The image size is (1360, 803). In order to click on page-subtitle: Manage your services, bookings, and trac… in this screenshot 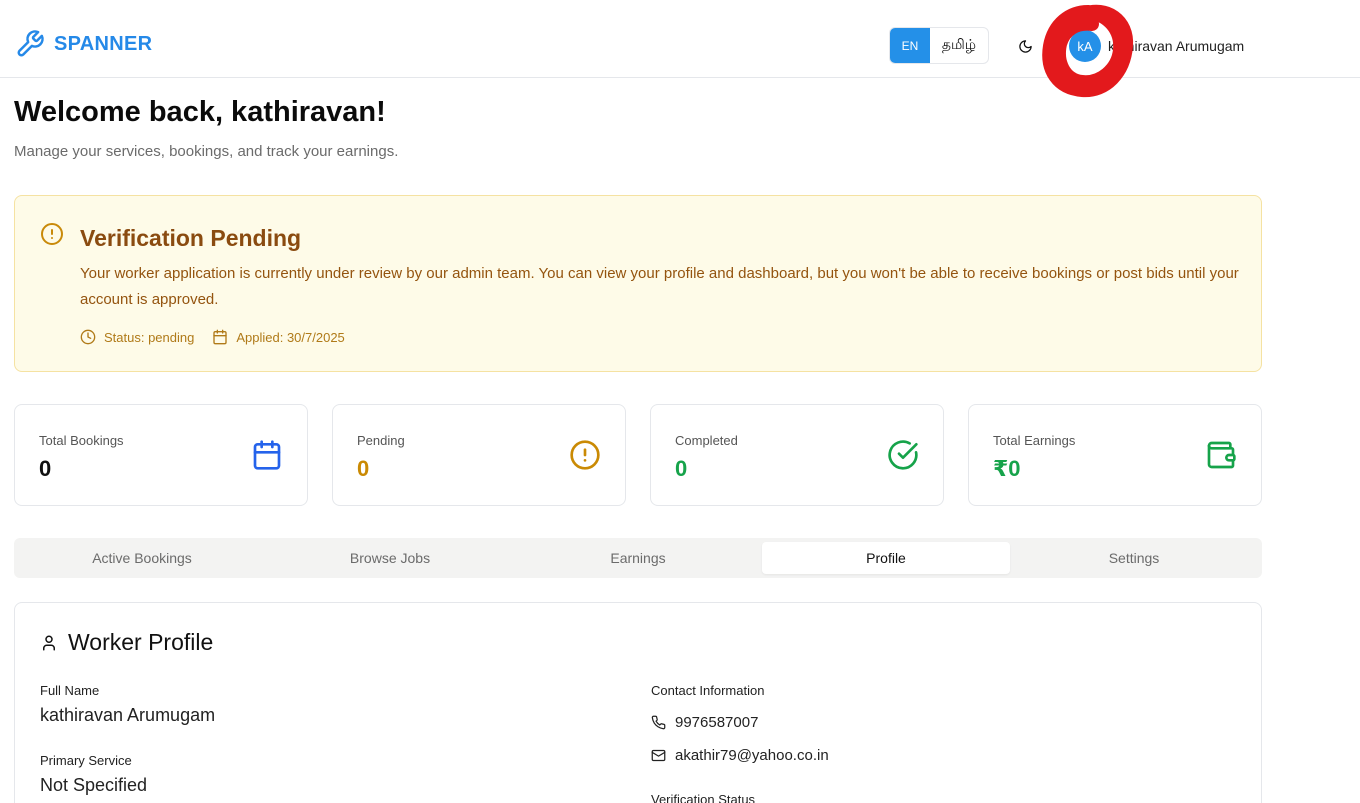, I will do `click(206, 151)`.